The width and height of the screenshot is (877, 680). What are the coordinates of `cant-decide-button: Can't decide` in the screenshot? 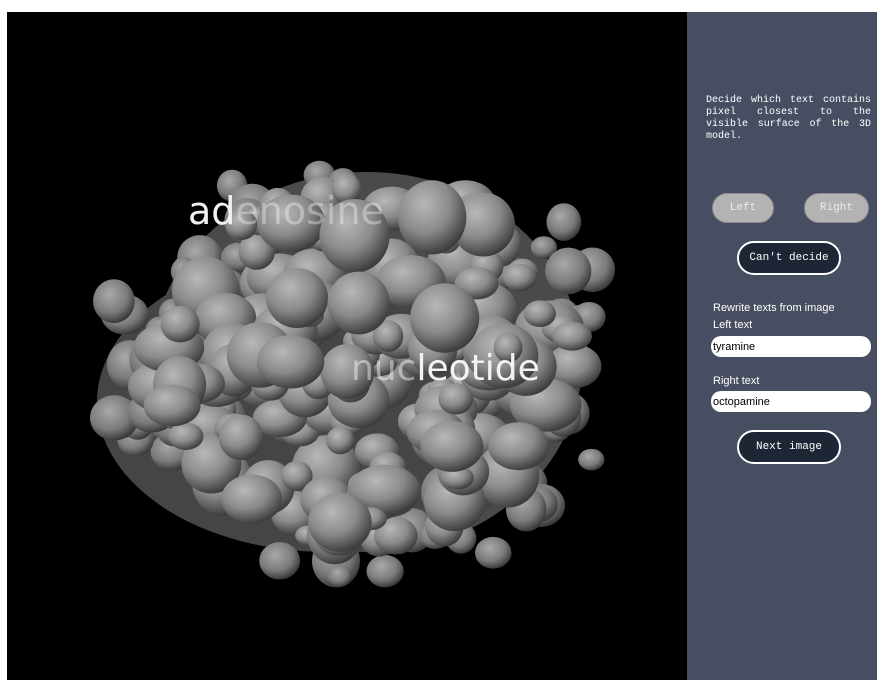 It's located at (789, 258).